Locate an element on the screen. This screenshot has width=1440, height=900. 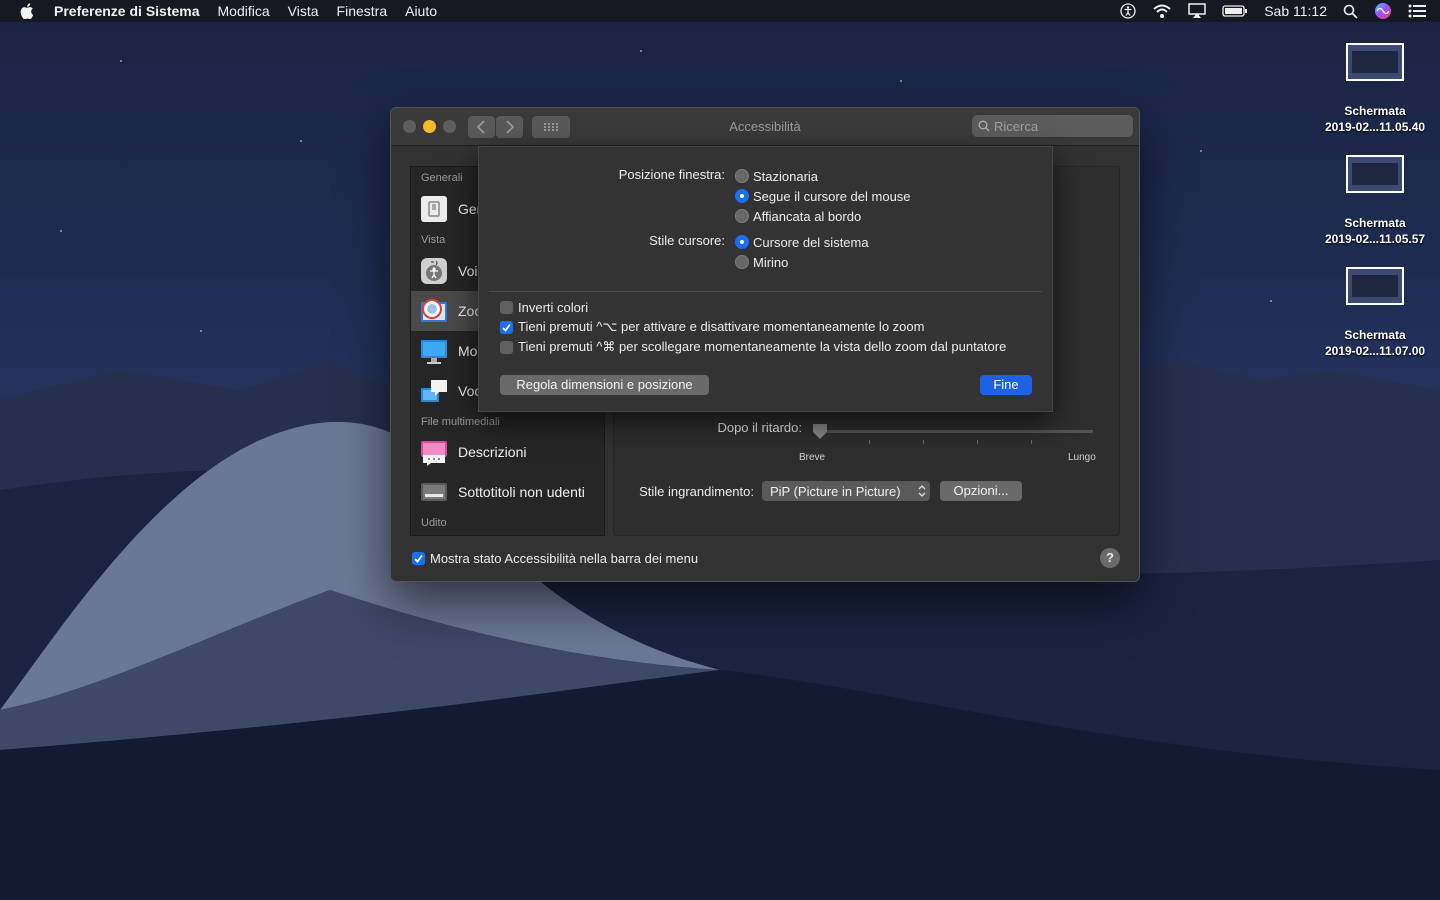
sidebar-section-udito: Udito is located at coordinates (434, 523).